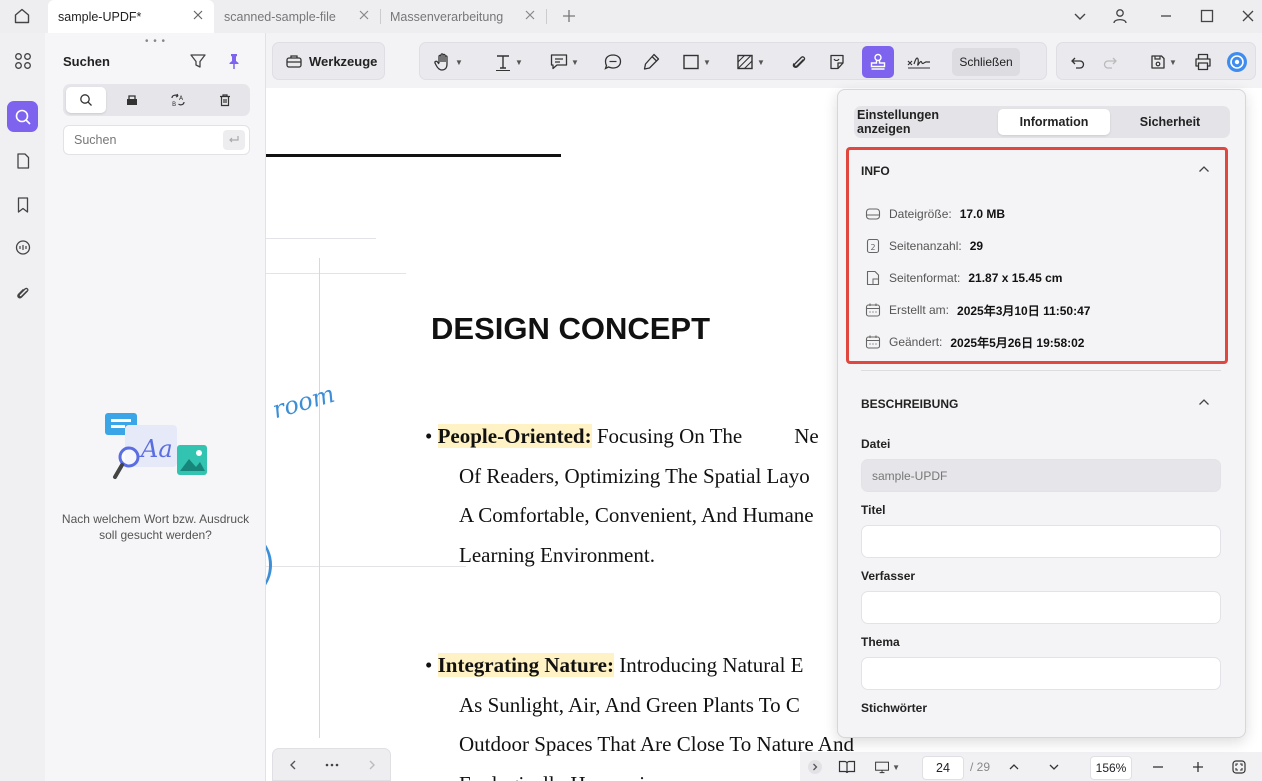 The width and height of the screenshot is (1262, 781). Describe the element at coordinates (234, 61) in the screenshot. I see `pin-button` at that location.